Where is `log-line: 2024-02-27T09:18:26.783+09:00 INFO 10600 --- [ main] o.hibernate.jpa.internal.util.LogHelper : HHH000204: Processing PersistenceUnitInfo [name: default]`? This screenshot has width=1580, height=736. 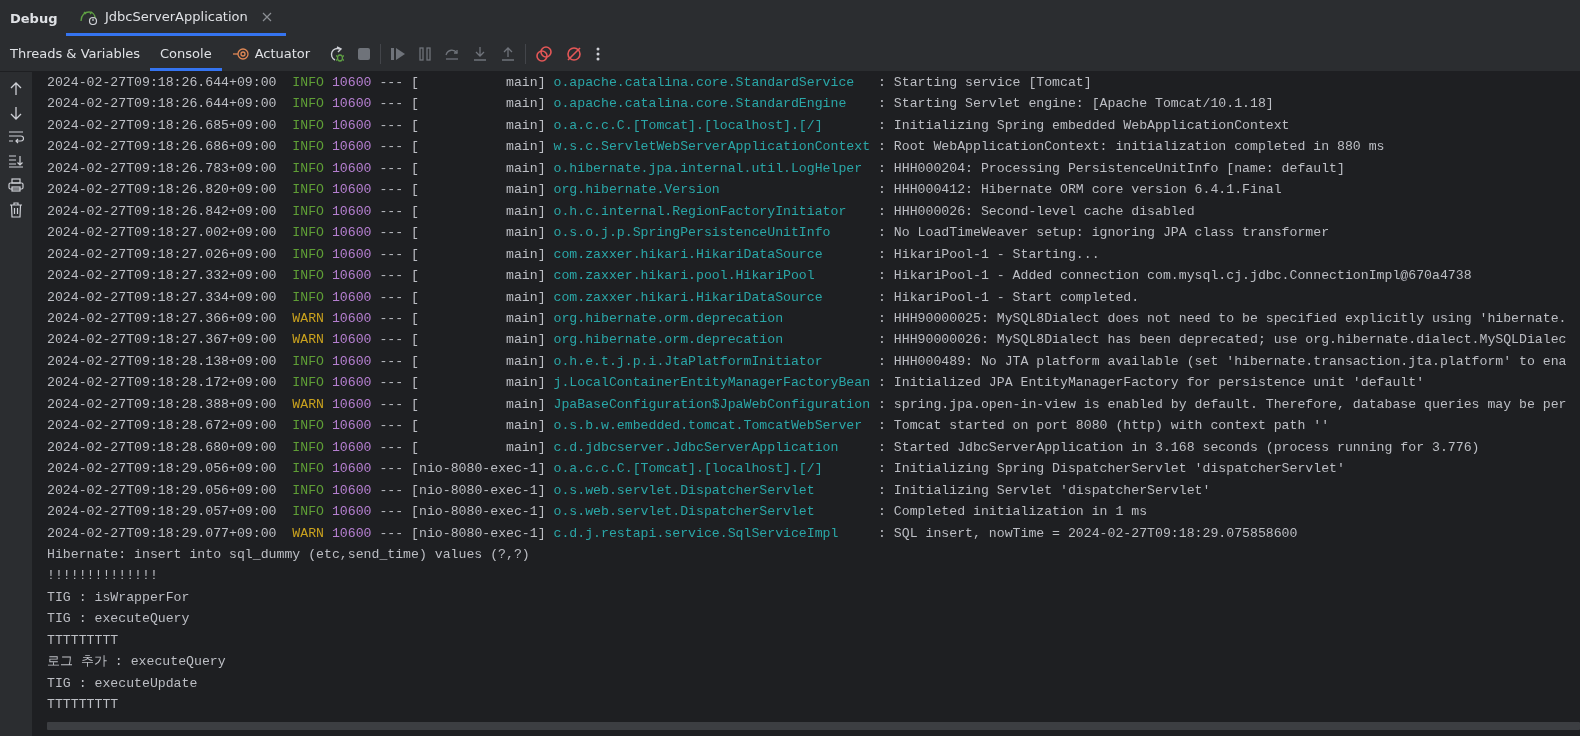
log-line: 2024-02-27T09:18:26.783+09:00 INFO 10600 --- [ main] o.hibernate.jpa.internal.util.LogHelper : HHH000204: Processing PersistenceUnitInfo [name: default] is located at coordinates (696, 168).